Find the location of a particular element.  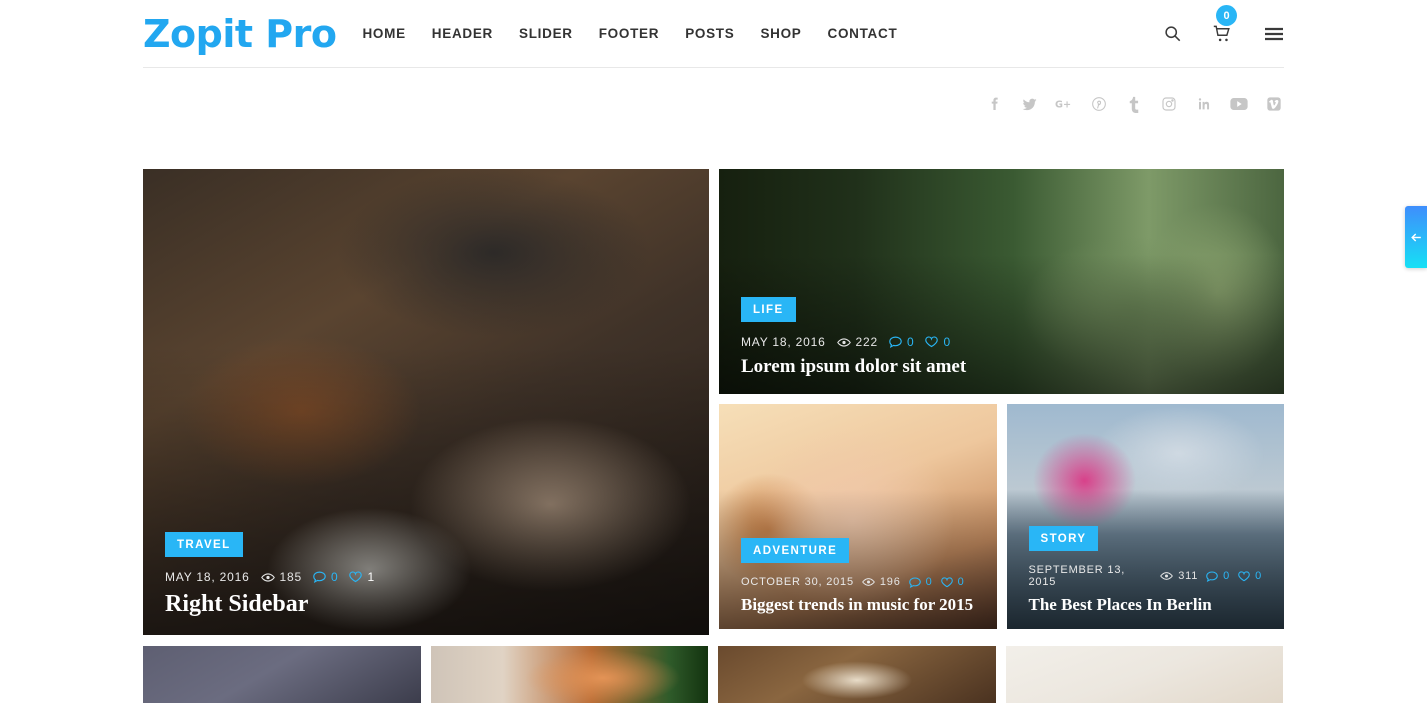

header-actions: 0 is located at coordinates (1224, 24).